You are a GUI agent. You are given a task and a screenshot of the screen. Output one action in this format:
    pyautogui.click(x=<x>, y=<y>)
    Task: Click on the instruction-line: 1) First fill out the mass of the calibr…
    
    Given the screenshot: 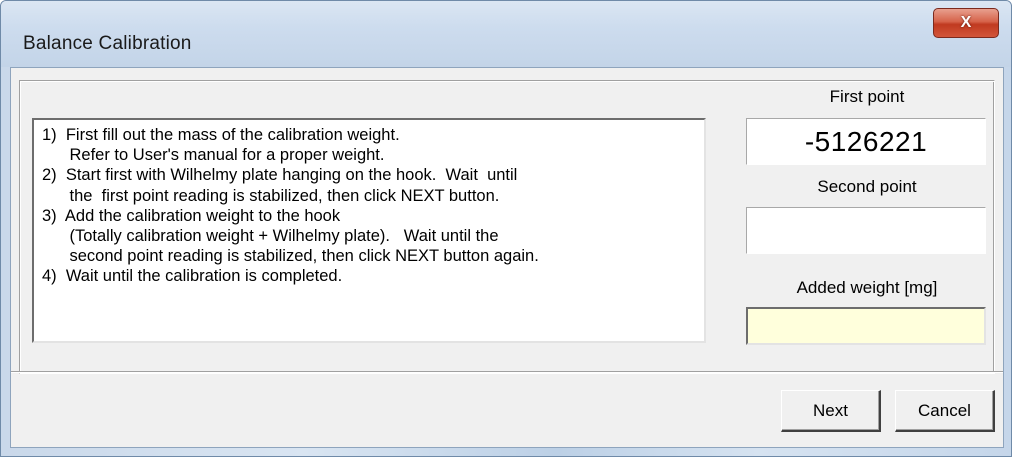 What is the action you would take?
    pyautogui.click(x=221, y=135)
    